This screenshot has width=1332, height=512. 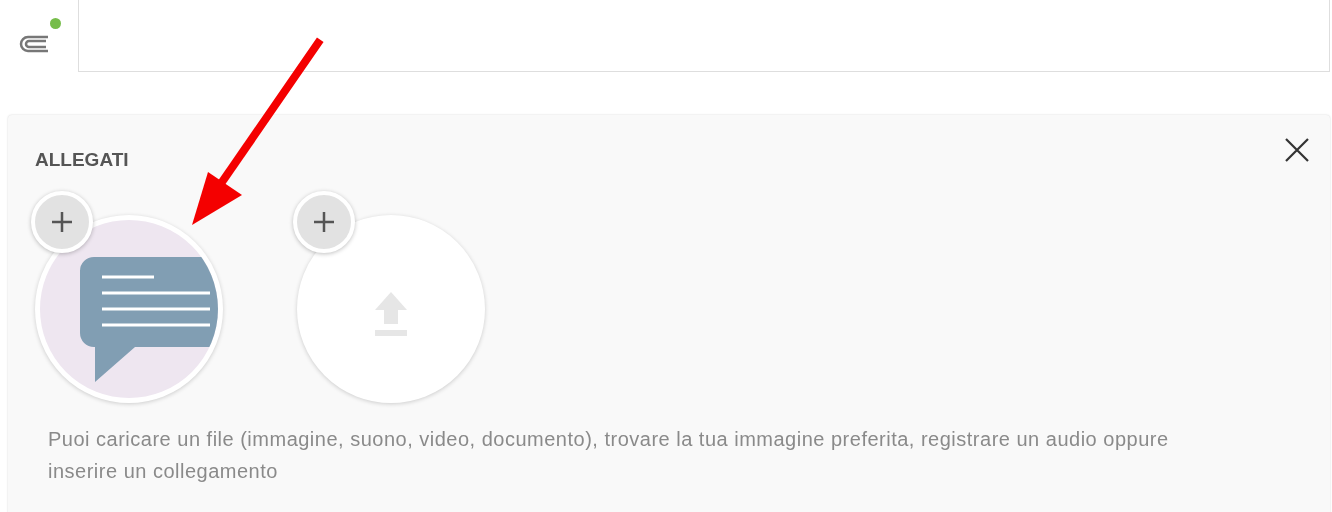 I want to click on close-button, so click(x=1297, y=150).